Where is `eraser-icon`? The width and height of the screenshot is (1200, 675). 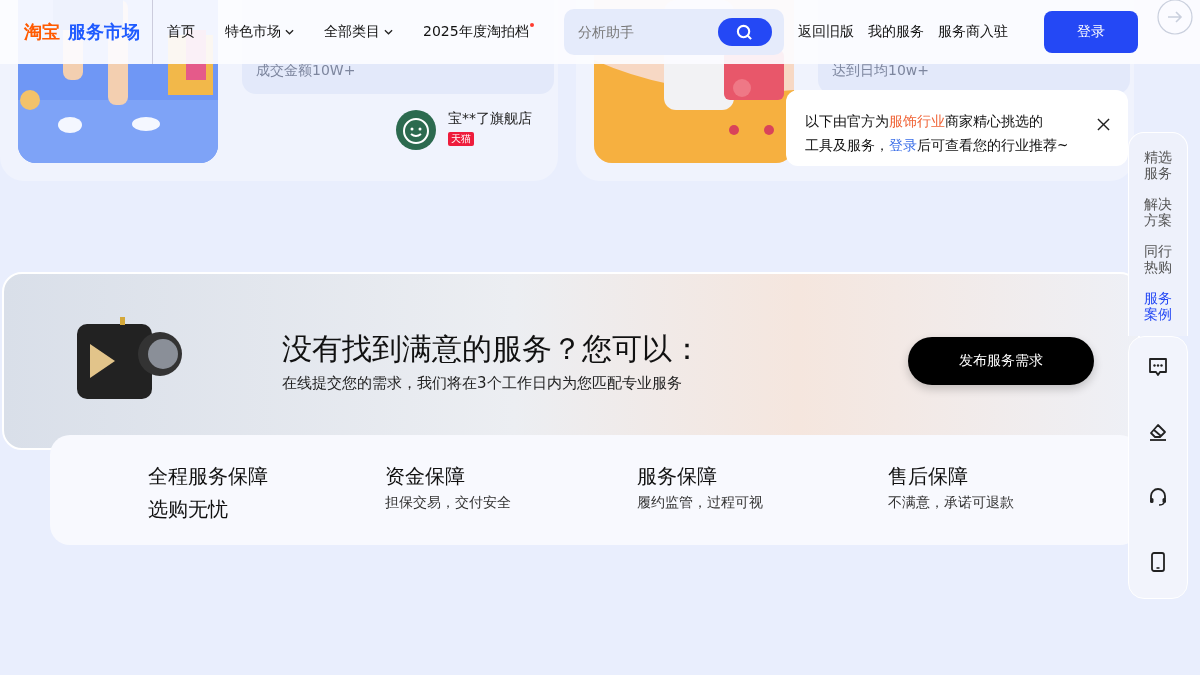 eraser-icon is located at coordinates (1158, 432).